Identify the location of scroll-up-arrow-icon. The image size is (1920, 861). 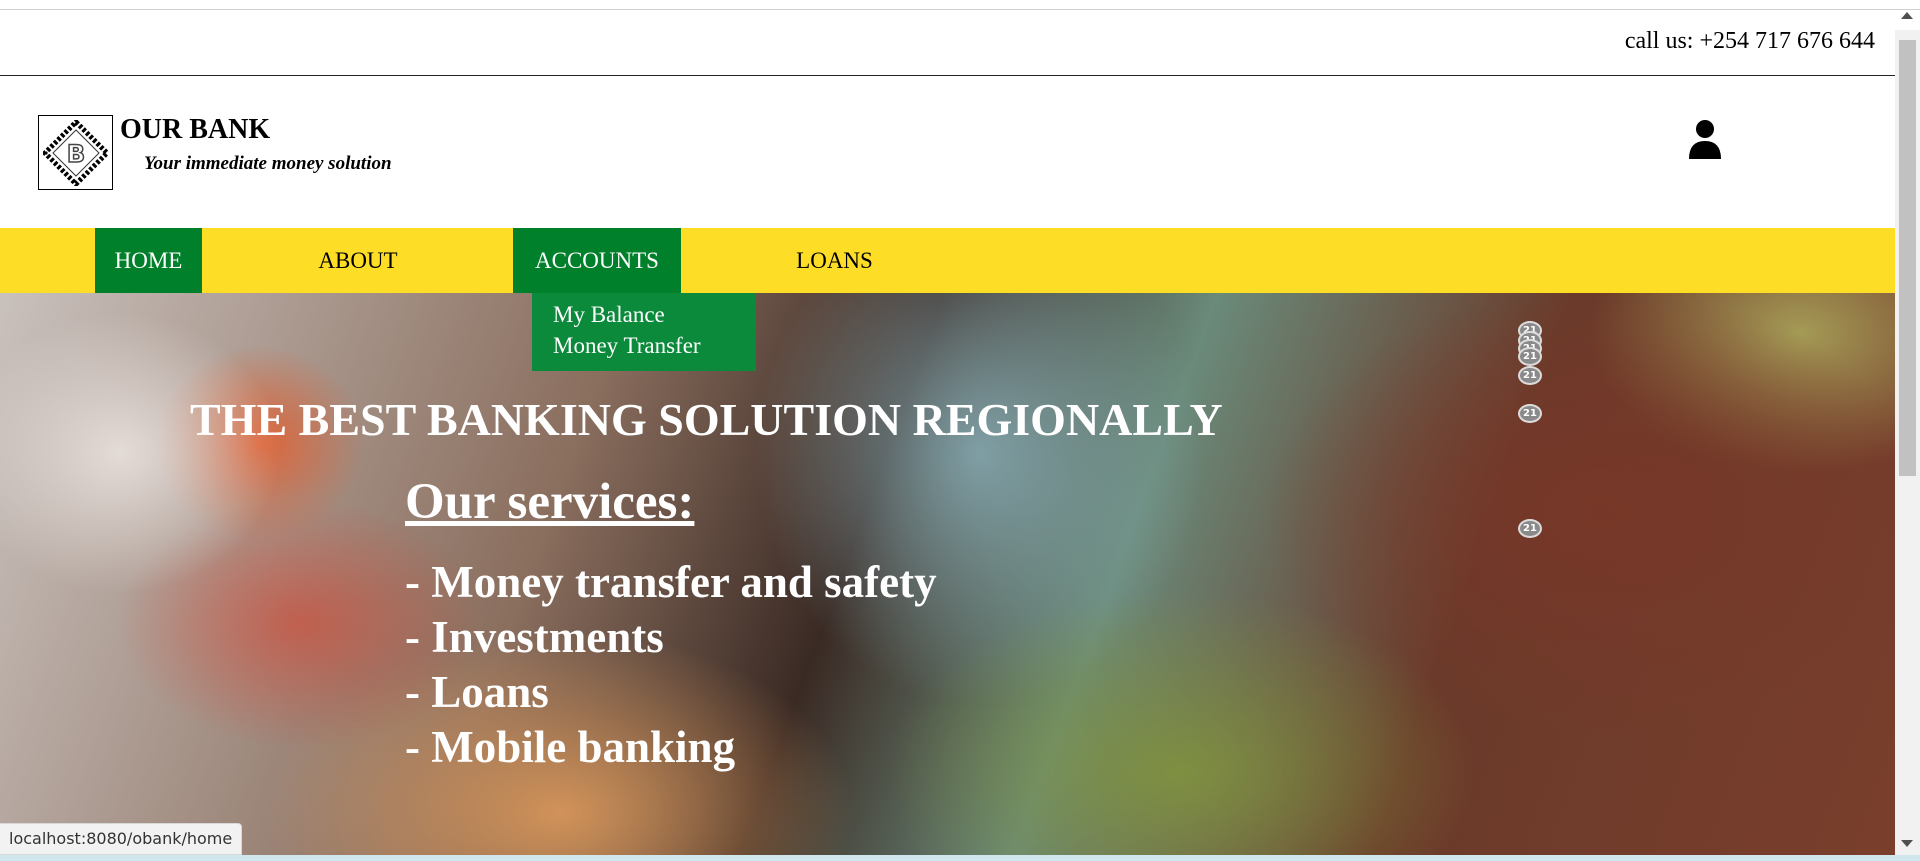
(1907, 15).